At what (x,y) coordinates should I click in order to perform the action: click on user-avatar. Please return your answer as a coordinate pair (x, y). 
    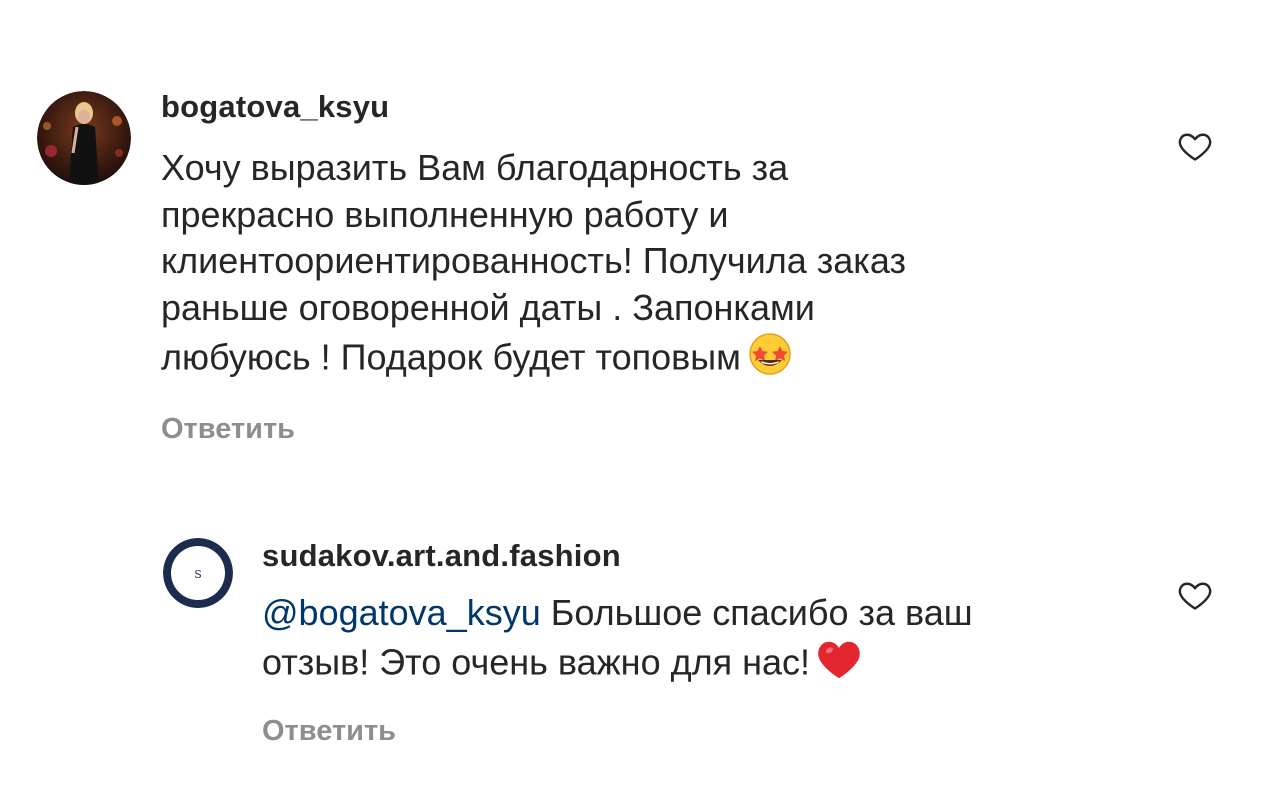
    Looking at the image, I should click on (84, 138).